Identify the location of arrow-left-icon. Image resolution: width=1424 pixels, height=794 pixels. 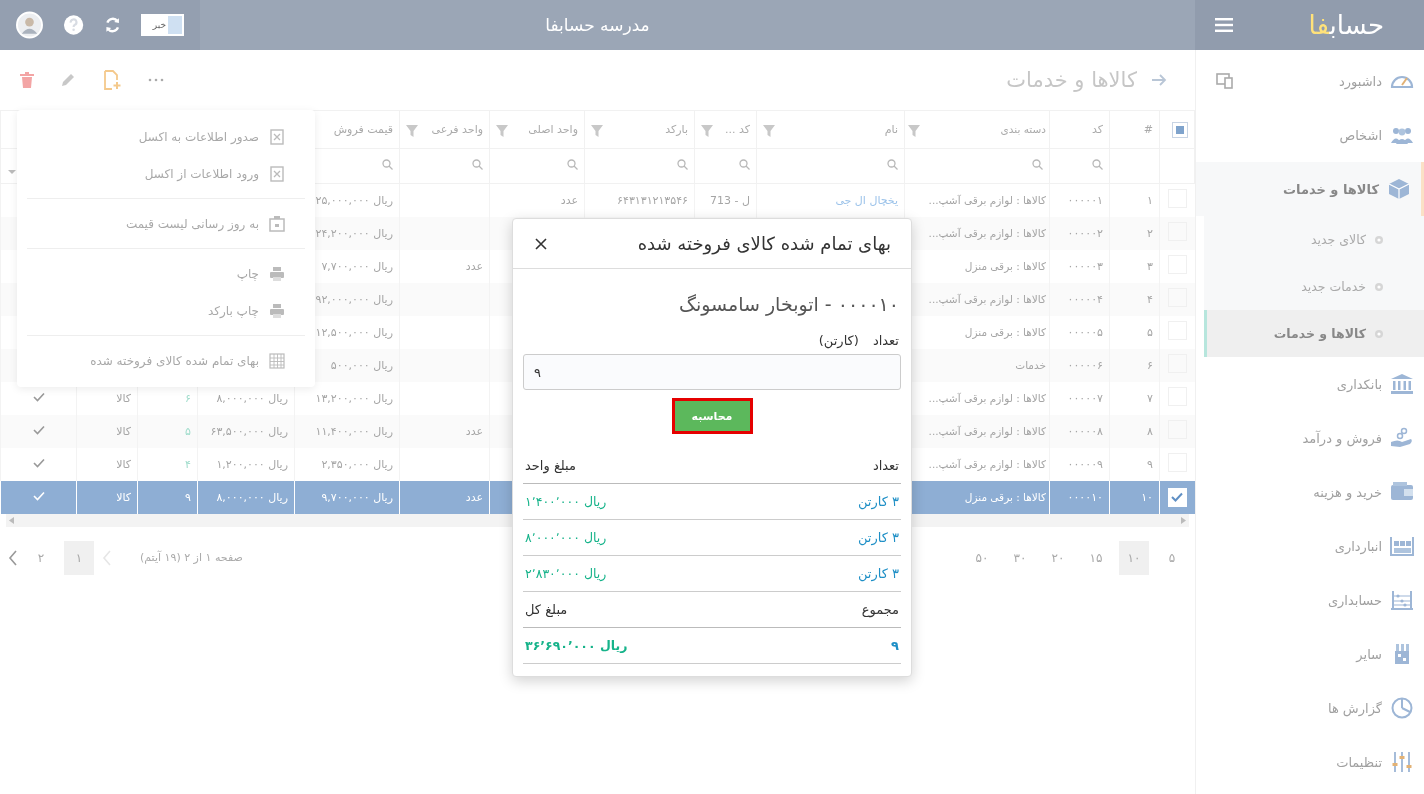
(11, 520).